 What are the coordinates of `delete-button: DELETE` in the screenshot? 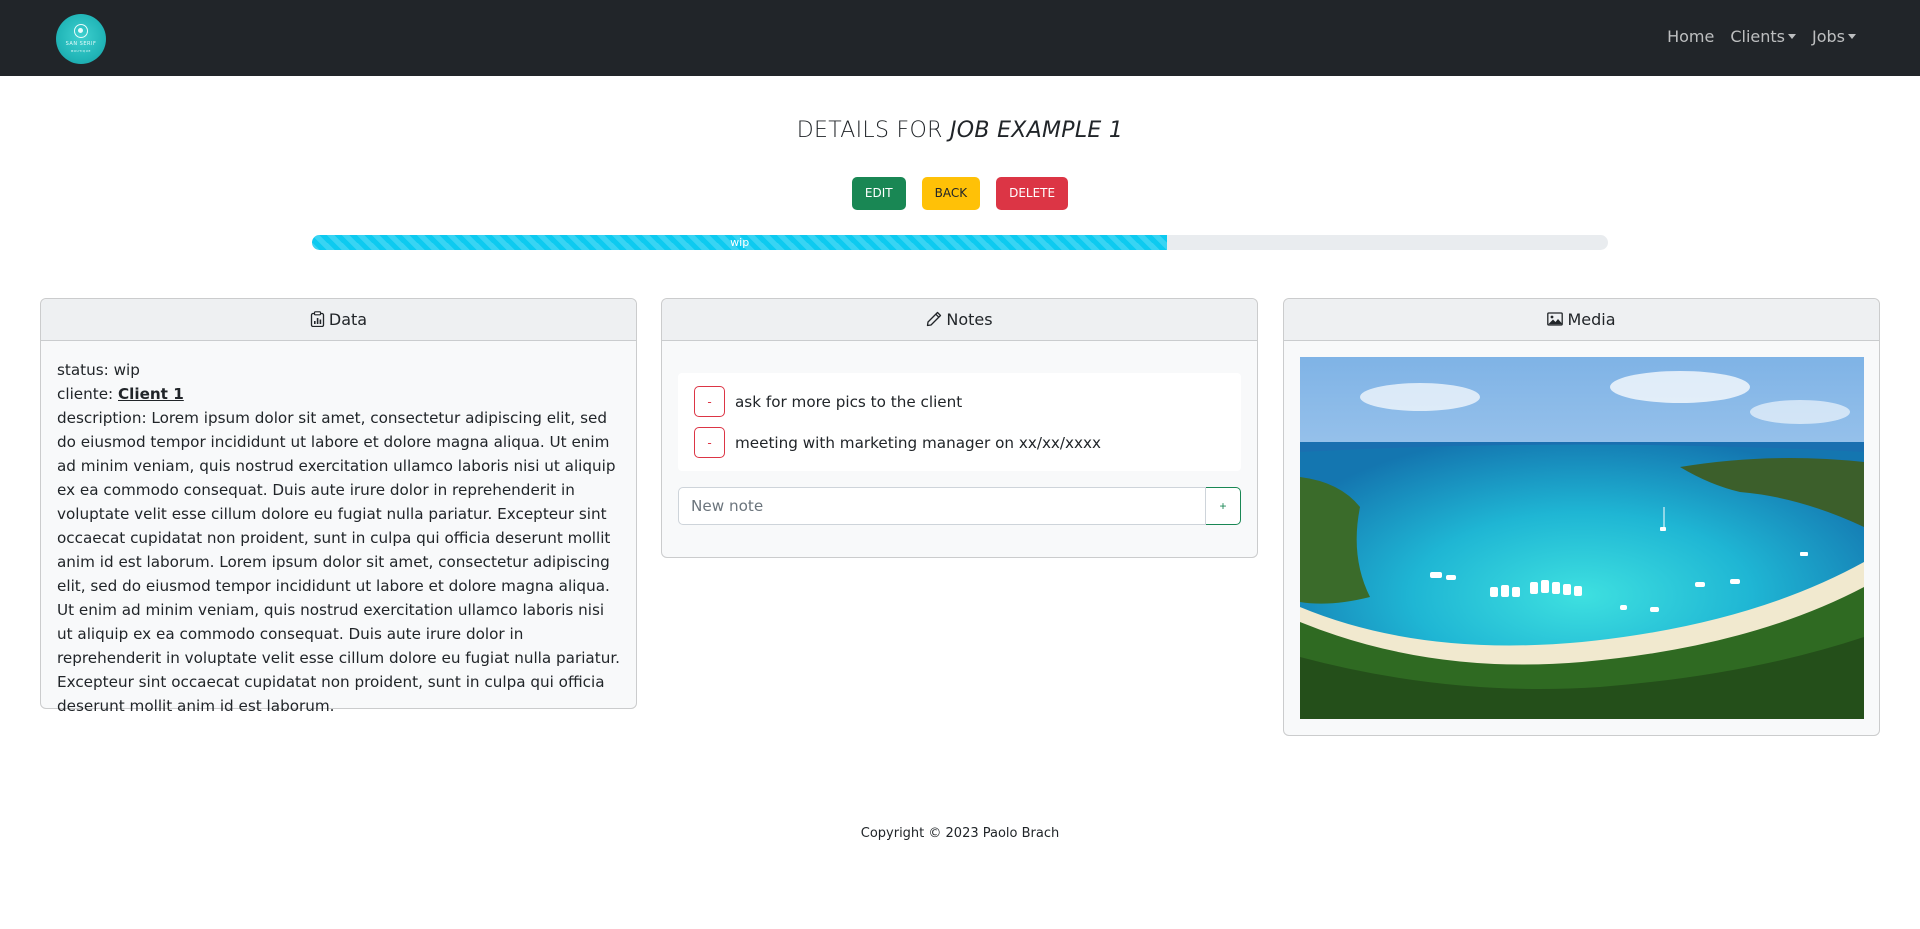 It's located at (1032, 193).